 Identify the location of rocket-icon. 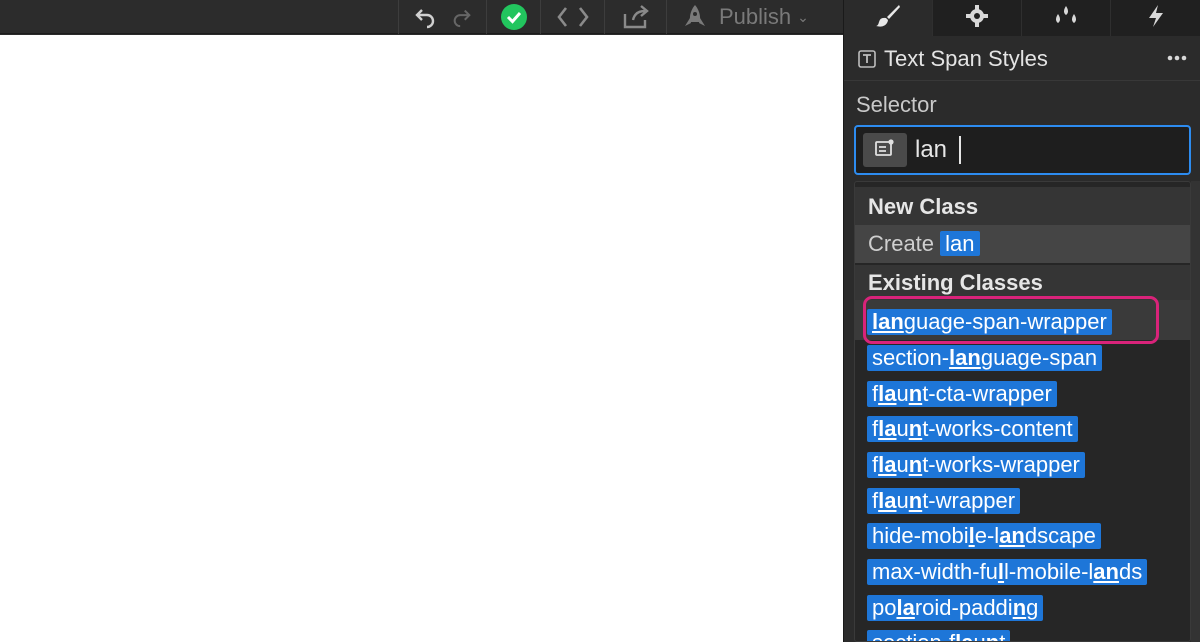
(695, 17).